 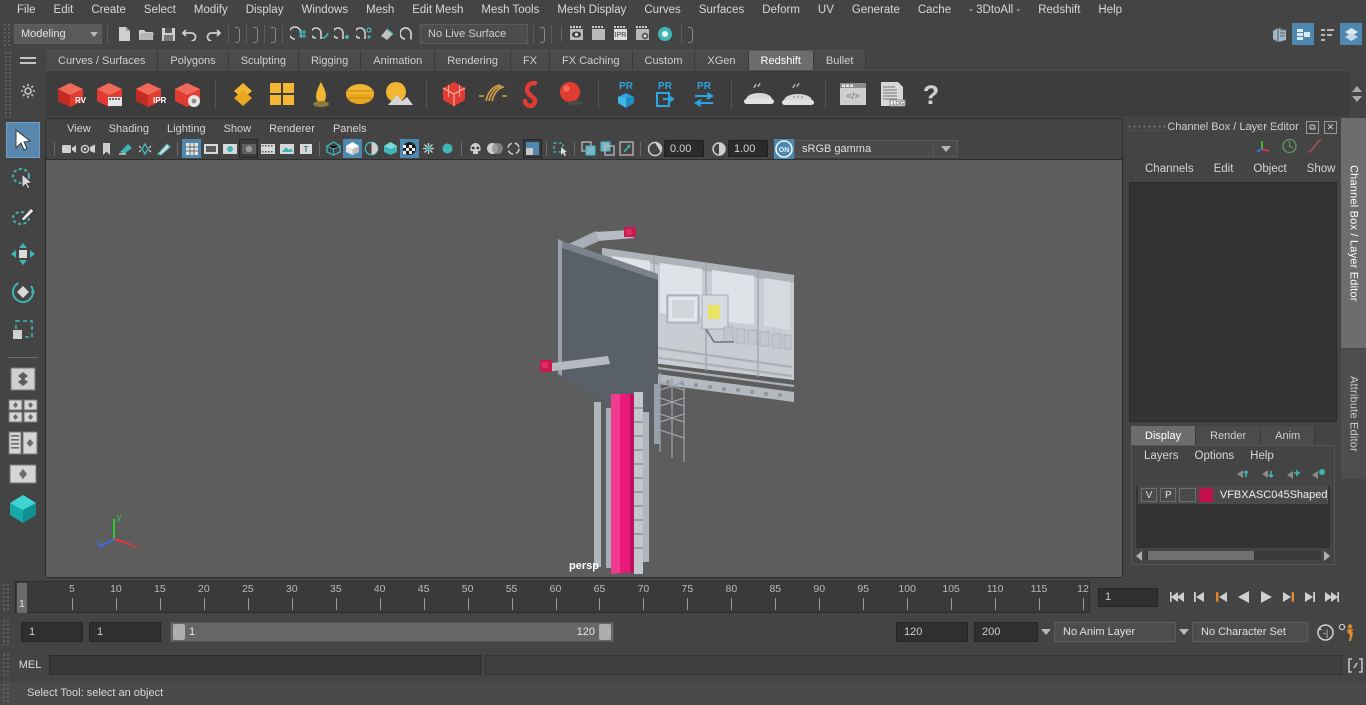 I want to click on menu-item-cache: Cache, so click(x=934, y=10).